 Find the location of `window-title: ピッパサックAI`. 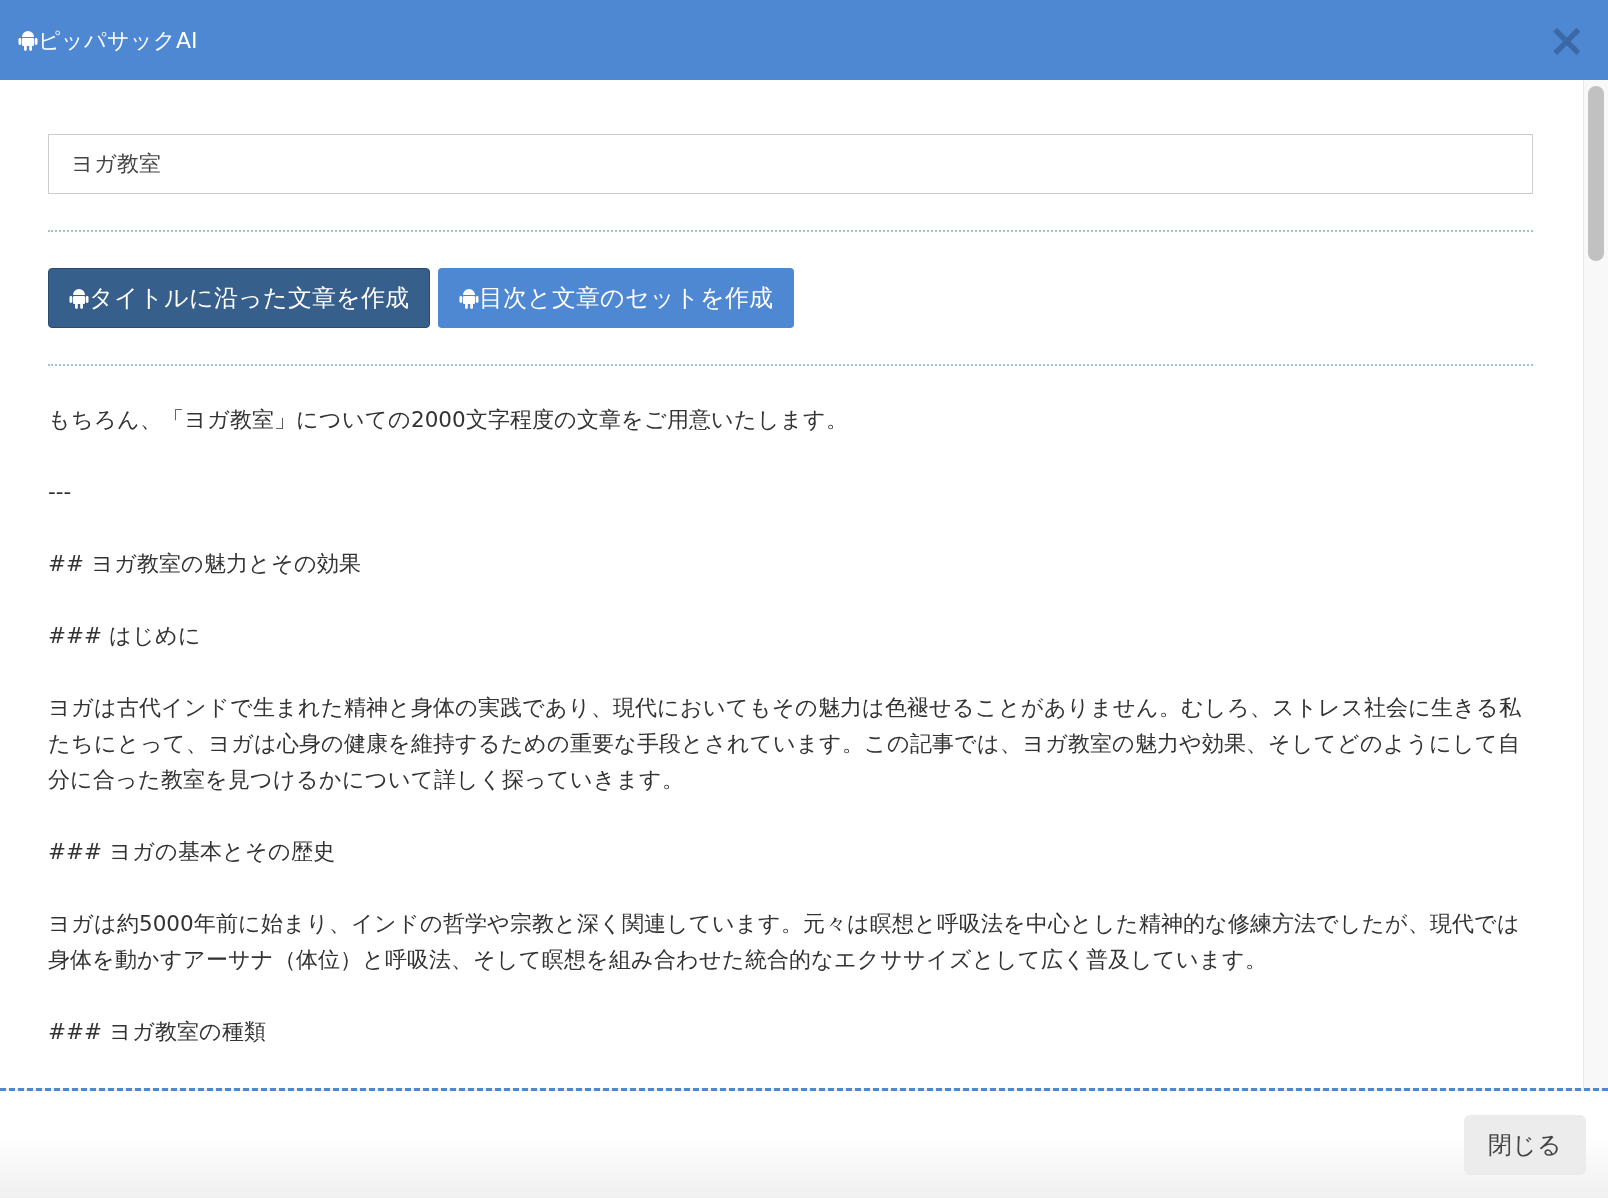

window-title: ピッパサックAI is located at coordinates (118, 40).